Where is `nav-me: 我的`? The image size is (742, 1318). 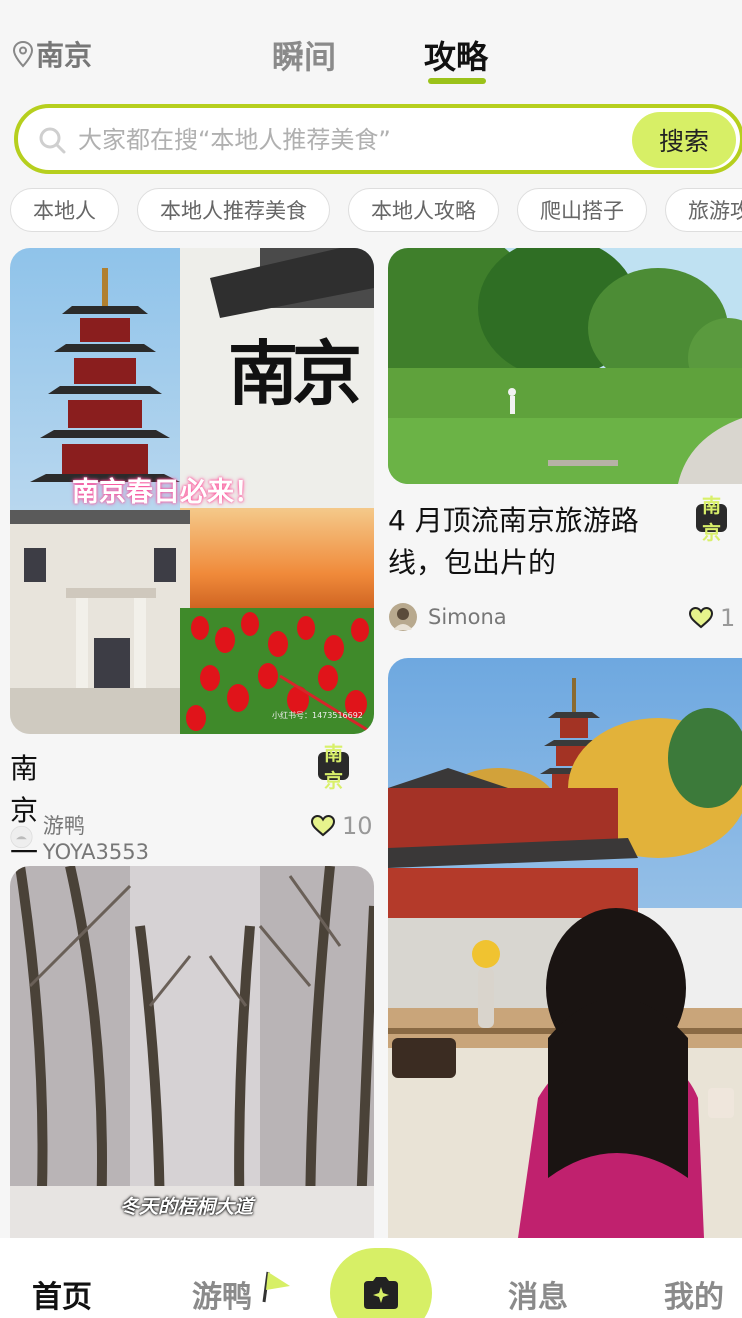
nav-me: 我的 is located at coordinates (694, 1294).